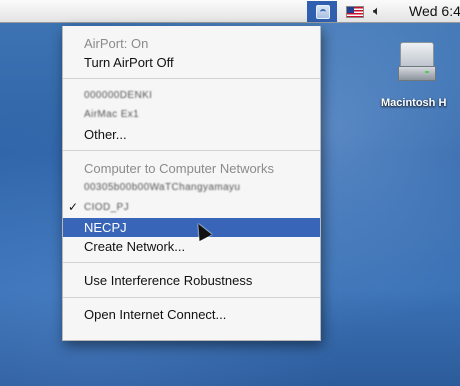 This screenshot has height=386, width=460. I want to click on network-item-1: 000000DENKI, so click(191, 95).